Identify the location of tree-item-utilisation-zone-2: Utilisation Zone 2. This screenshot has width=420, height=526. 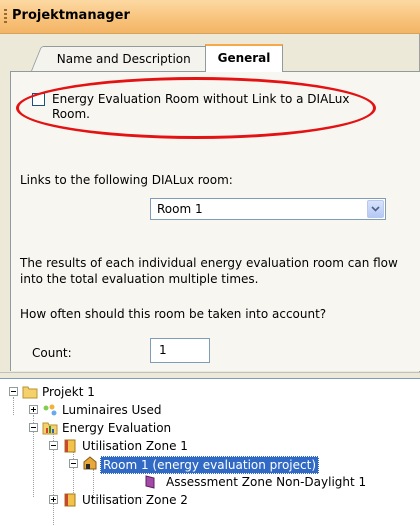
(210, 500).